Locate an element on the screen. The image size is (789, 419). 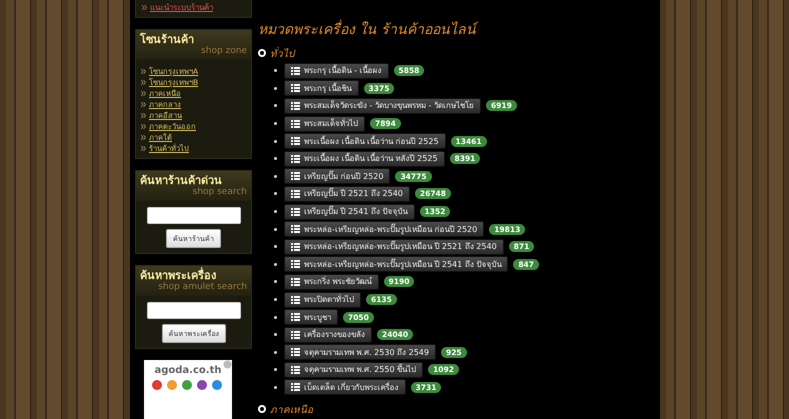
category-button: พระกรุ เนื้อชิน is located at coordinates (321, 88).